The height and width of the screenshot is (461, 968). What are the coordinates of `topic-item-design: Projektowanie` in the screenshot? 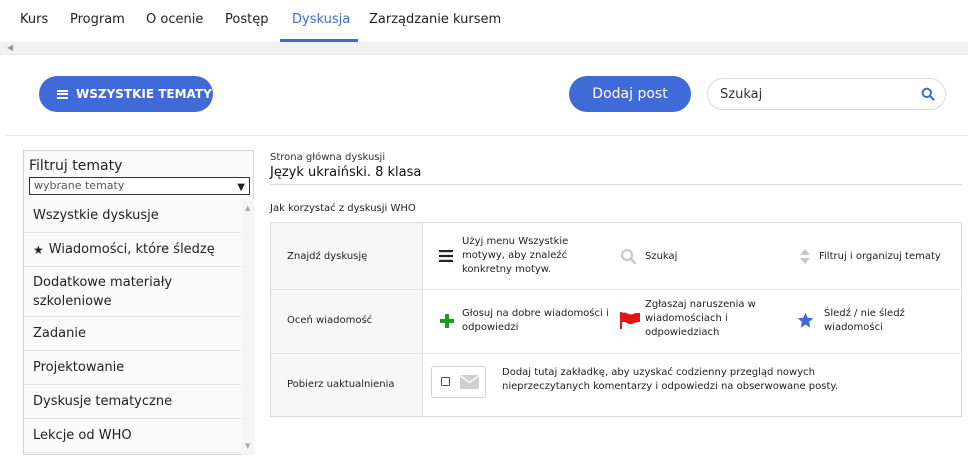 It's located at (132, 368).